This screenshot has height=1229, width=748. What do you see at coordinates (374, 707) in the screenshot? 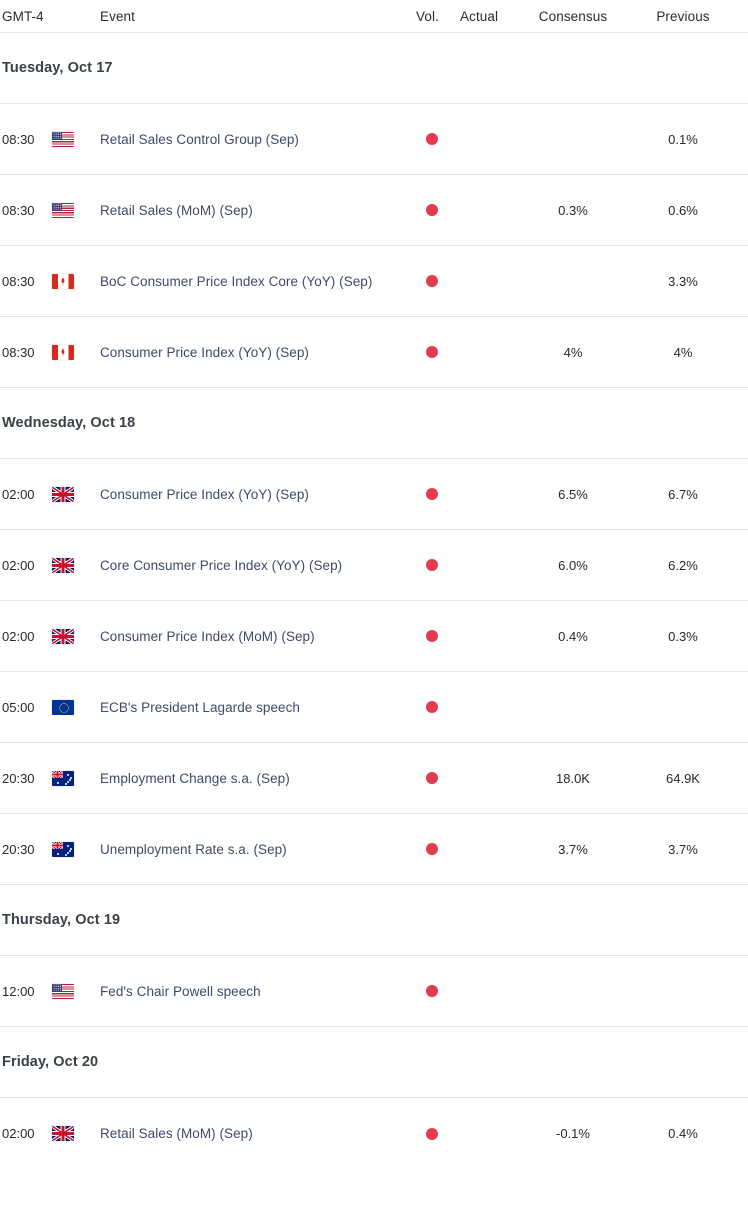
I see `table-row: 05:00 ECB's President Lagarde speech` at bounding box center [374, 707].